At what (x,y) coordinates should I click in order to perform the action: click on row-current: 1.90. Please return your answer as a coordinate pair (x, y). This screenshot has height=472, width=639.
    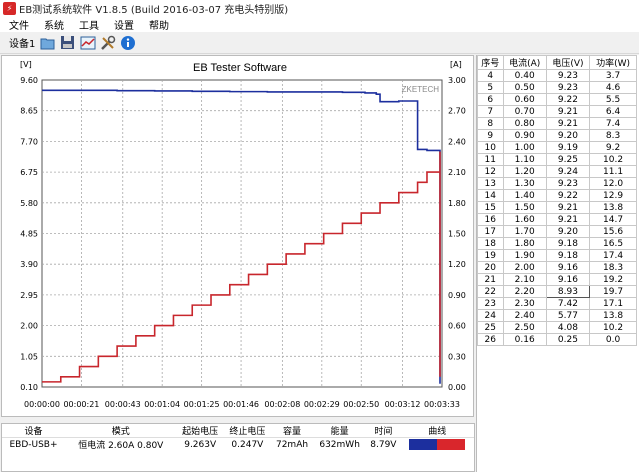
    Looking at the image, I should click on (524, 255).